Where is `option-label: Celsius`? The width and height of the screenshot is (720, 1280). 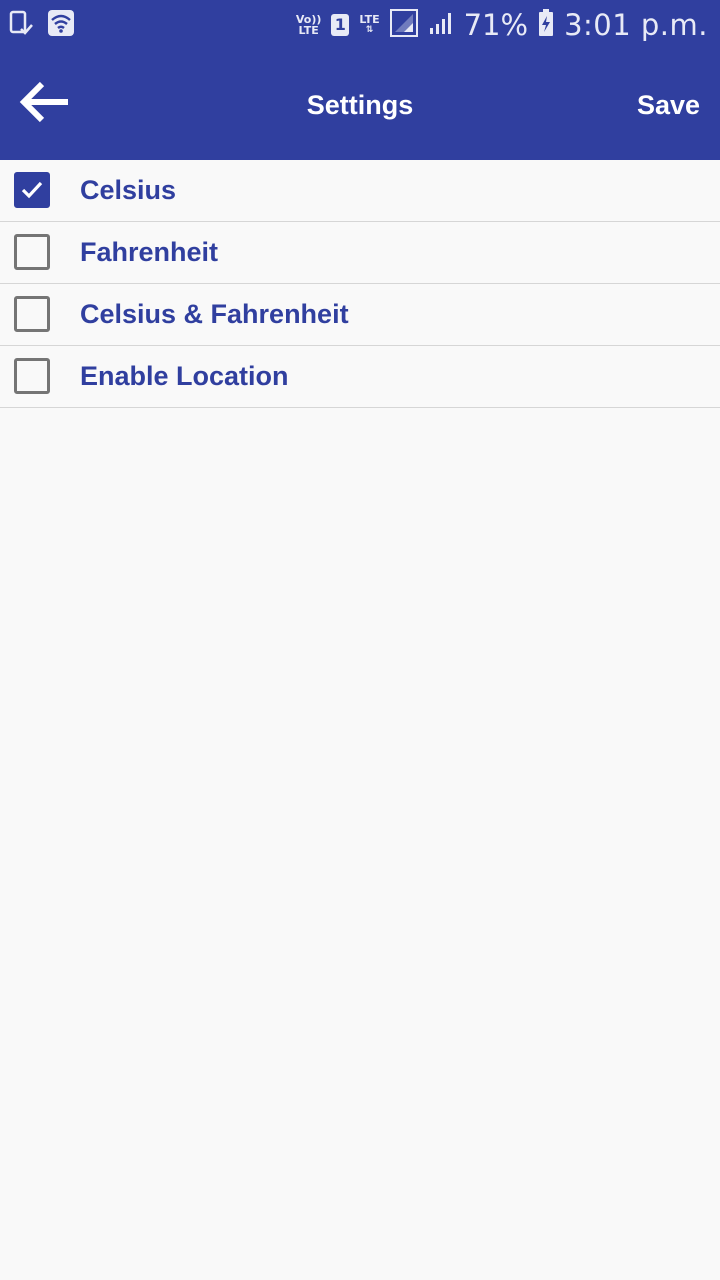 option-label: Celsius is located at coordinates (128, 190).